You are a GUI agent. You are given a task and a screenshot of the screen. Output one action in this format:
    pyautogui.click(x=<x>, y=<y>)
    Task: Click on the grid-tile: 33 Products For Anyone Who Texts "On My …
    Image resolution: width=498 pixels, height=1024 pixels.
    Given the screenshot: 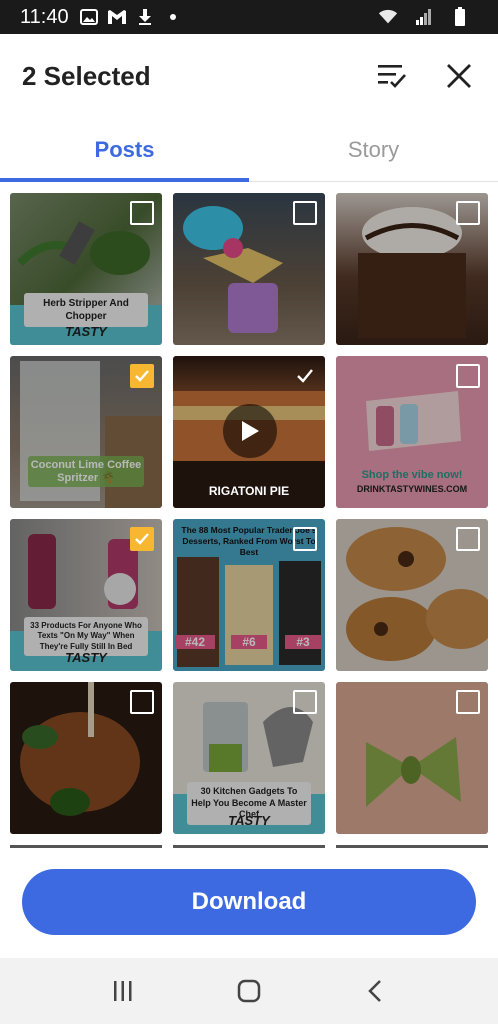 What is the action you would take?
    pyautogui.click(x=86, y=595)
    